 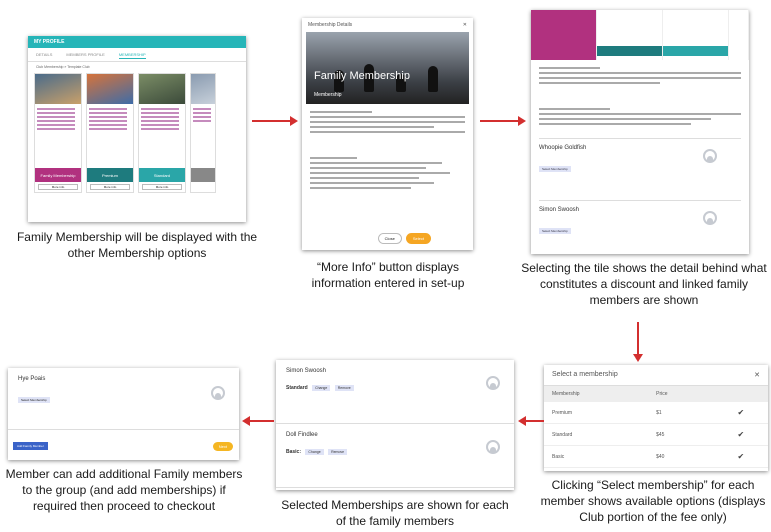 What do you see at coordinates (656, 413) in the screenshot?
I see `table-row: Premium $1 ✔` at bounding box center [656, 413].